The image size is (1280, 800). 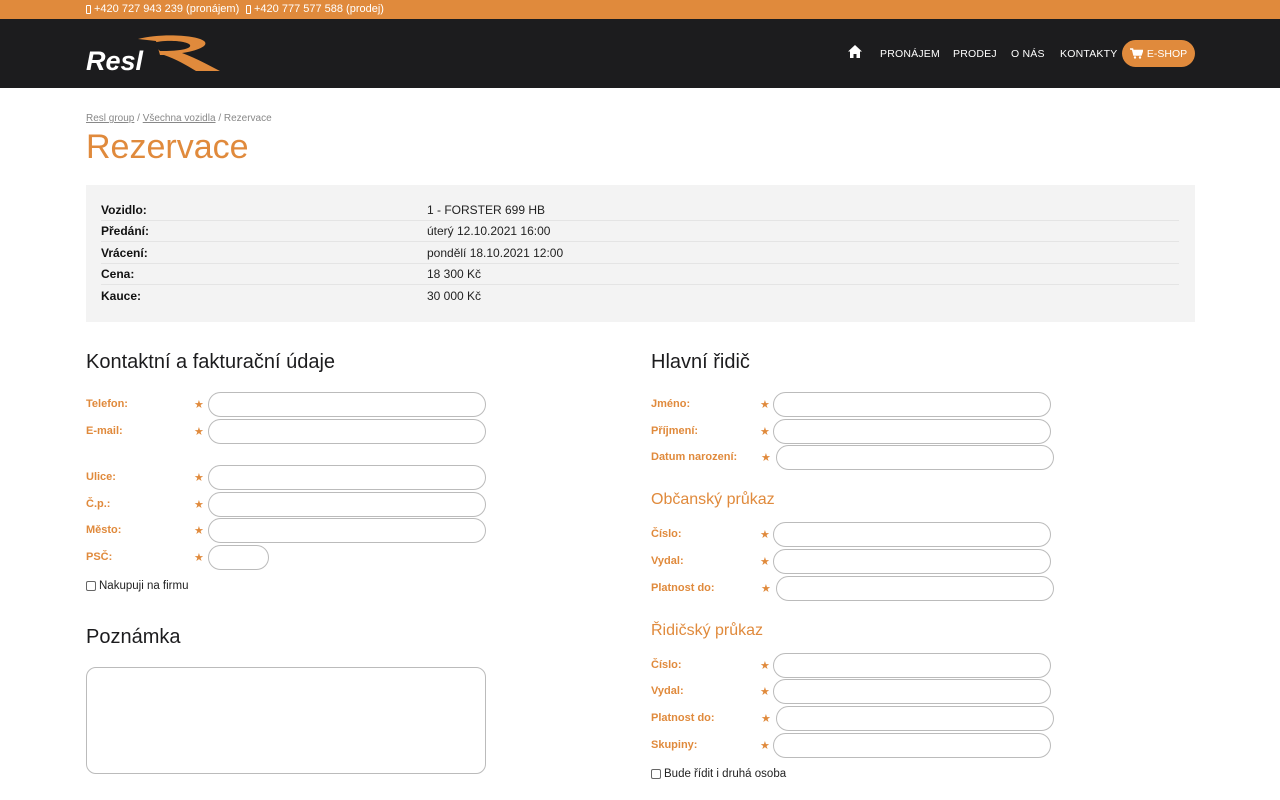 I want to click on nav-pronajem: PRONÁJEM, so click(x=910, y=54).